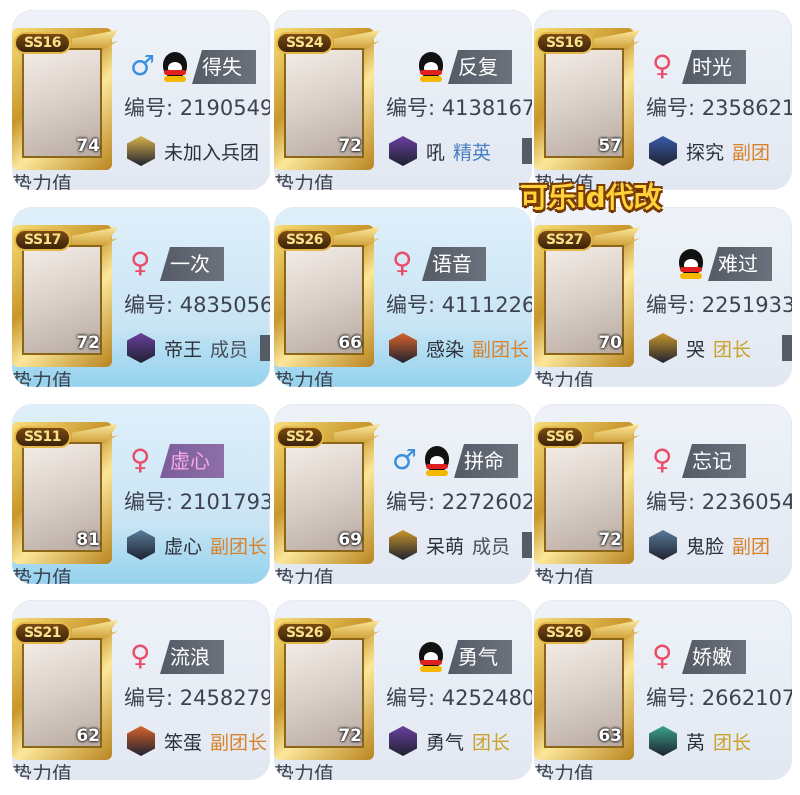  I want to click on watermark-text: 可乐id代改, so click(591, 197).